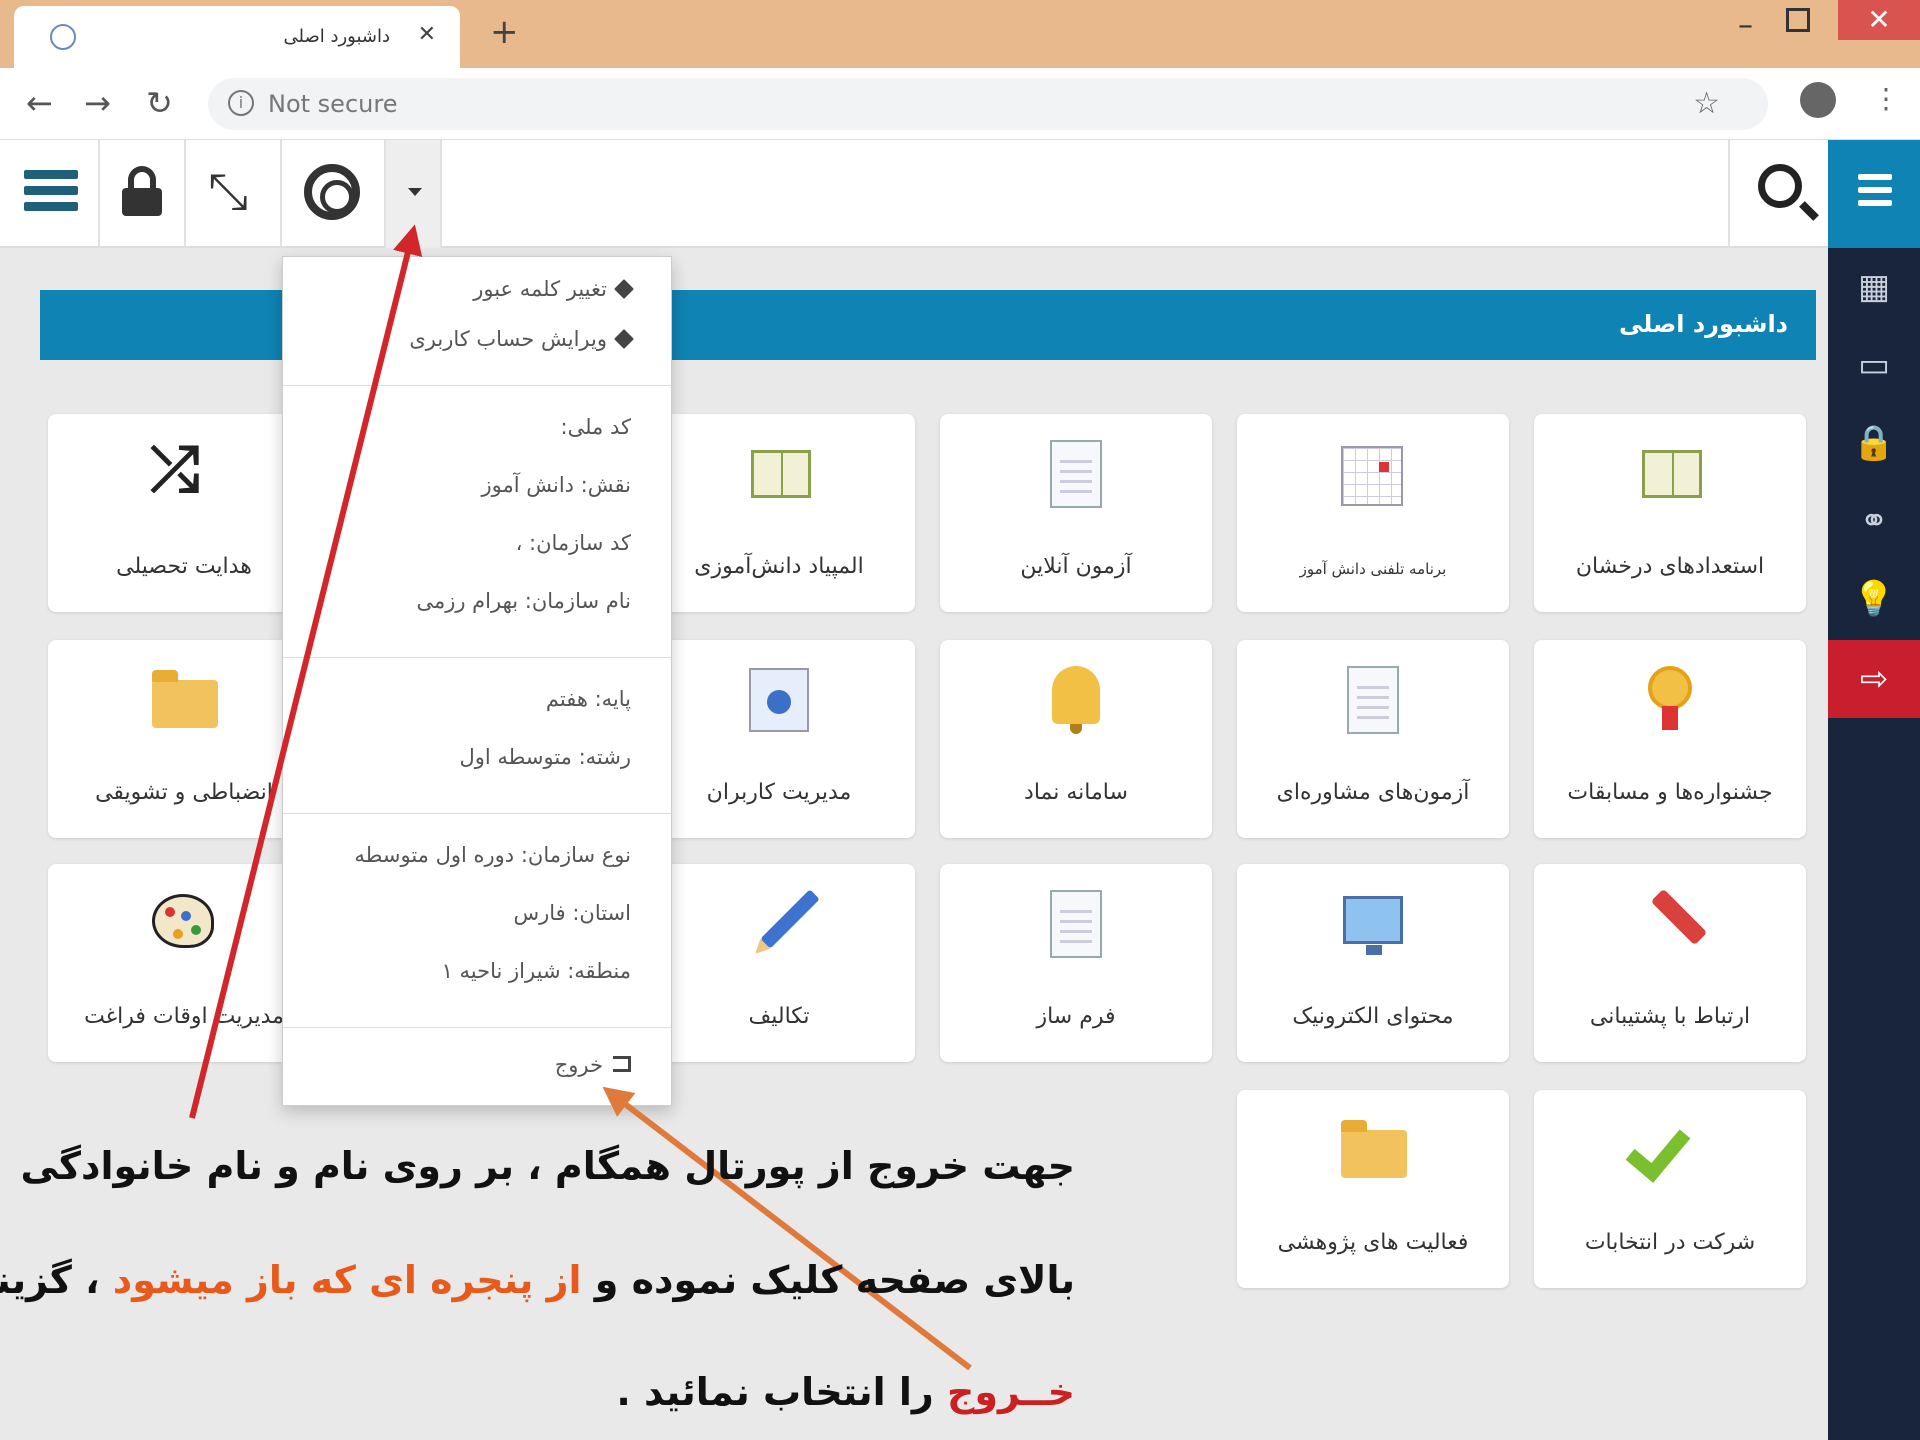 The width and height of the screenshot is (1920, 1440). Describe the element at coordinates (1670, 698) in the screenshot. I see `award-icon` at that location.